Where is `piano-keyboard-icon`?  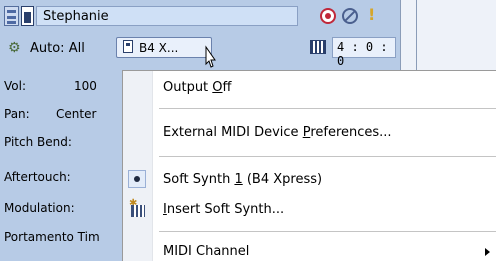
piano-keyboard-icon is located at coordinates (318, 47).